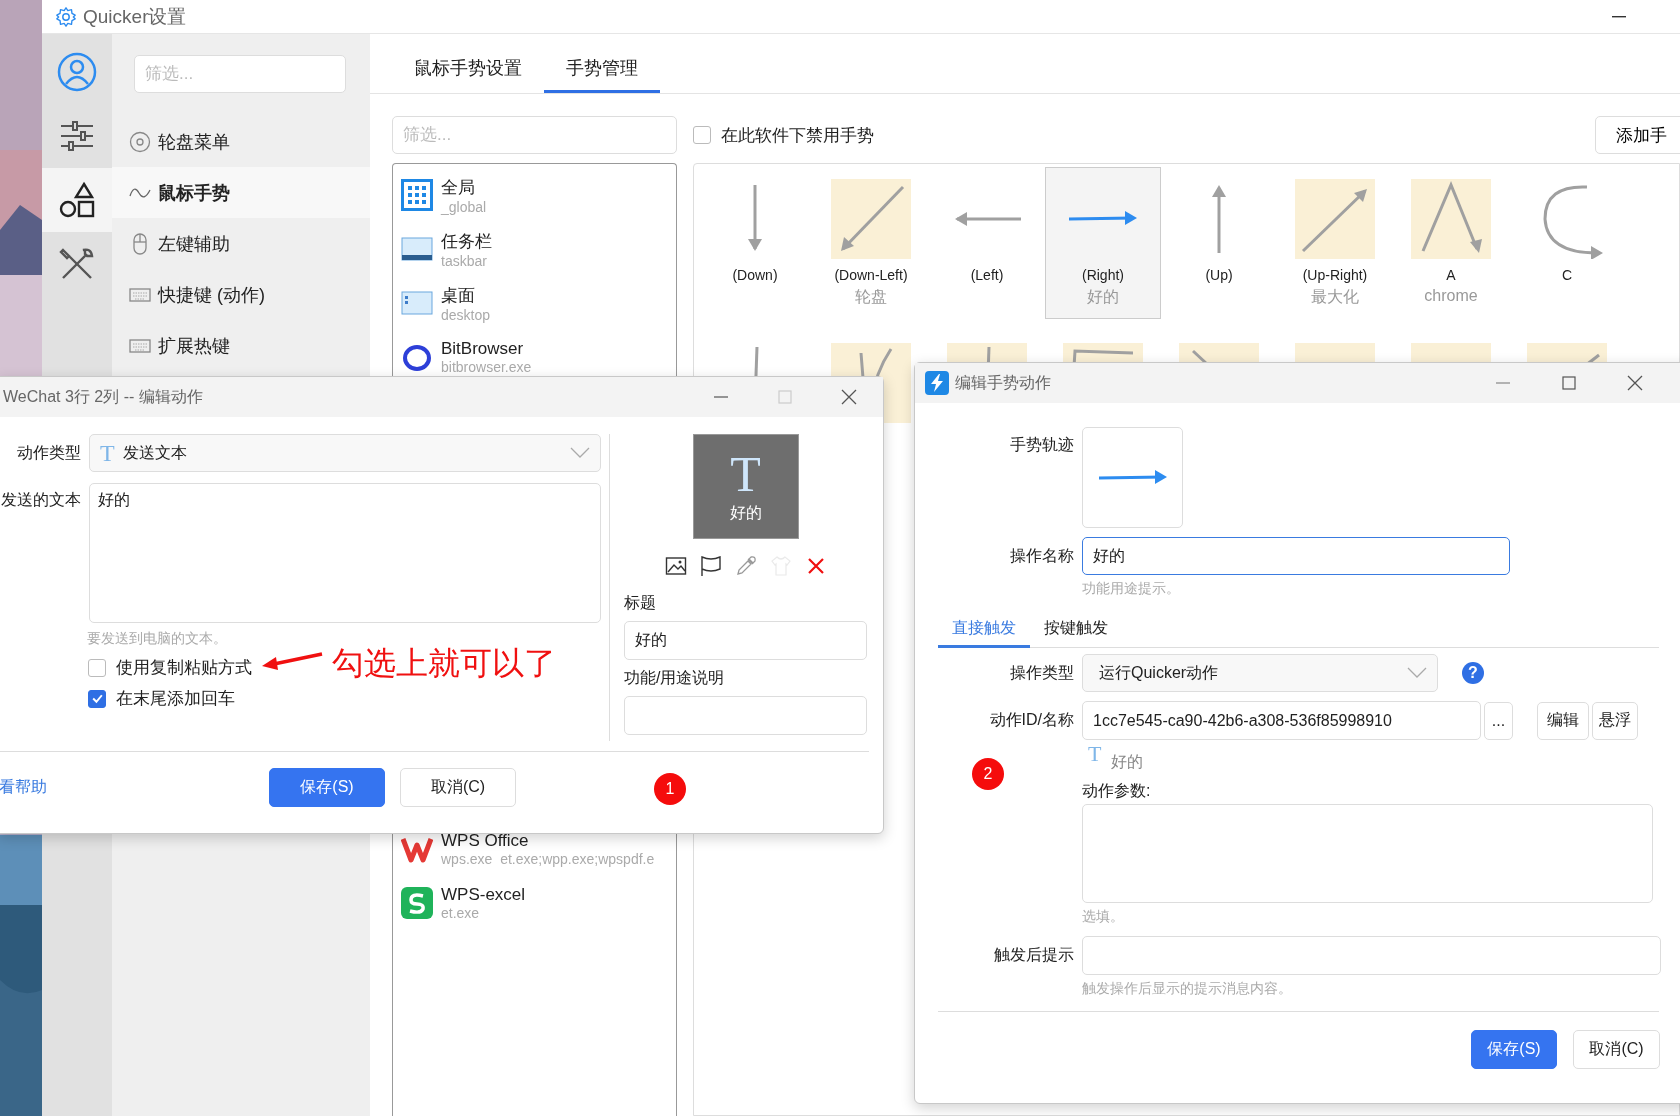 The height and width of the screenshot is (1116, 1680). I want to click on gesture-action: 轮盘, so click(871, 297).